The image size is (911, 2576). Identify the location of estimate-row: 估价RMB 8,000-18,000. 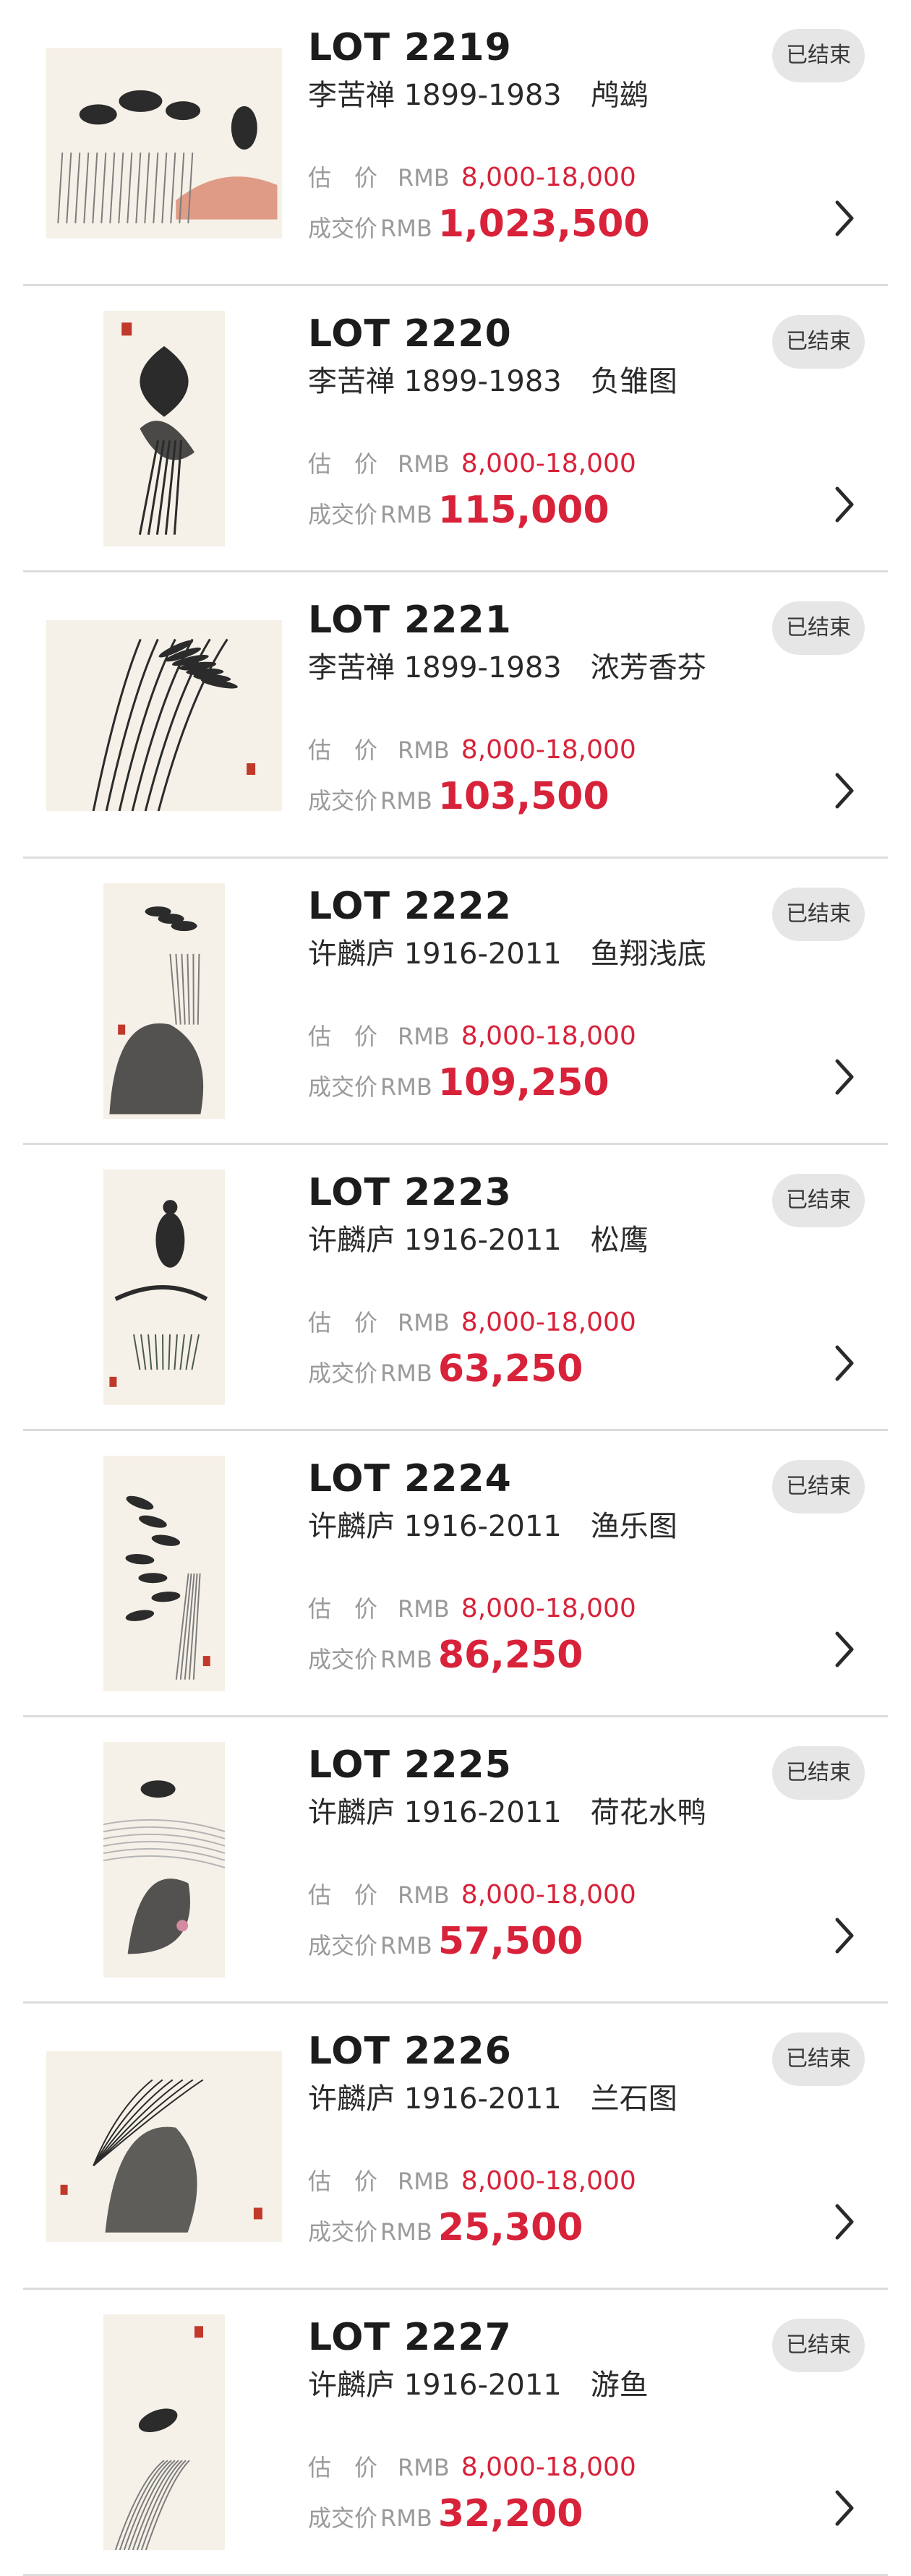
(472, 1322).